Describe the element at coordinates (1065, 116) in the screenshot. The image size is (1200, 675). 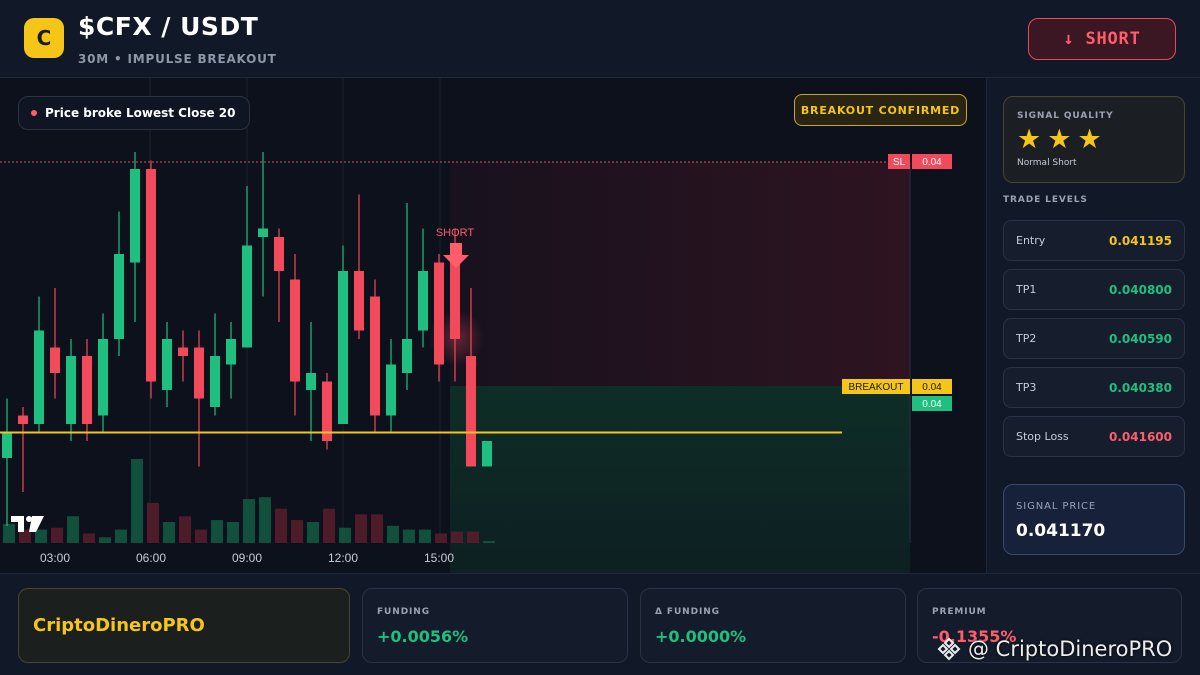
I see `signal-quality-label: SIGNAL QUALITY` at that location.